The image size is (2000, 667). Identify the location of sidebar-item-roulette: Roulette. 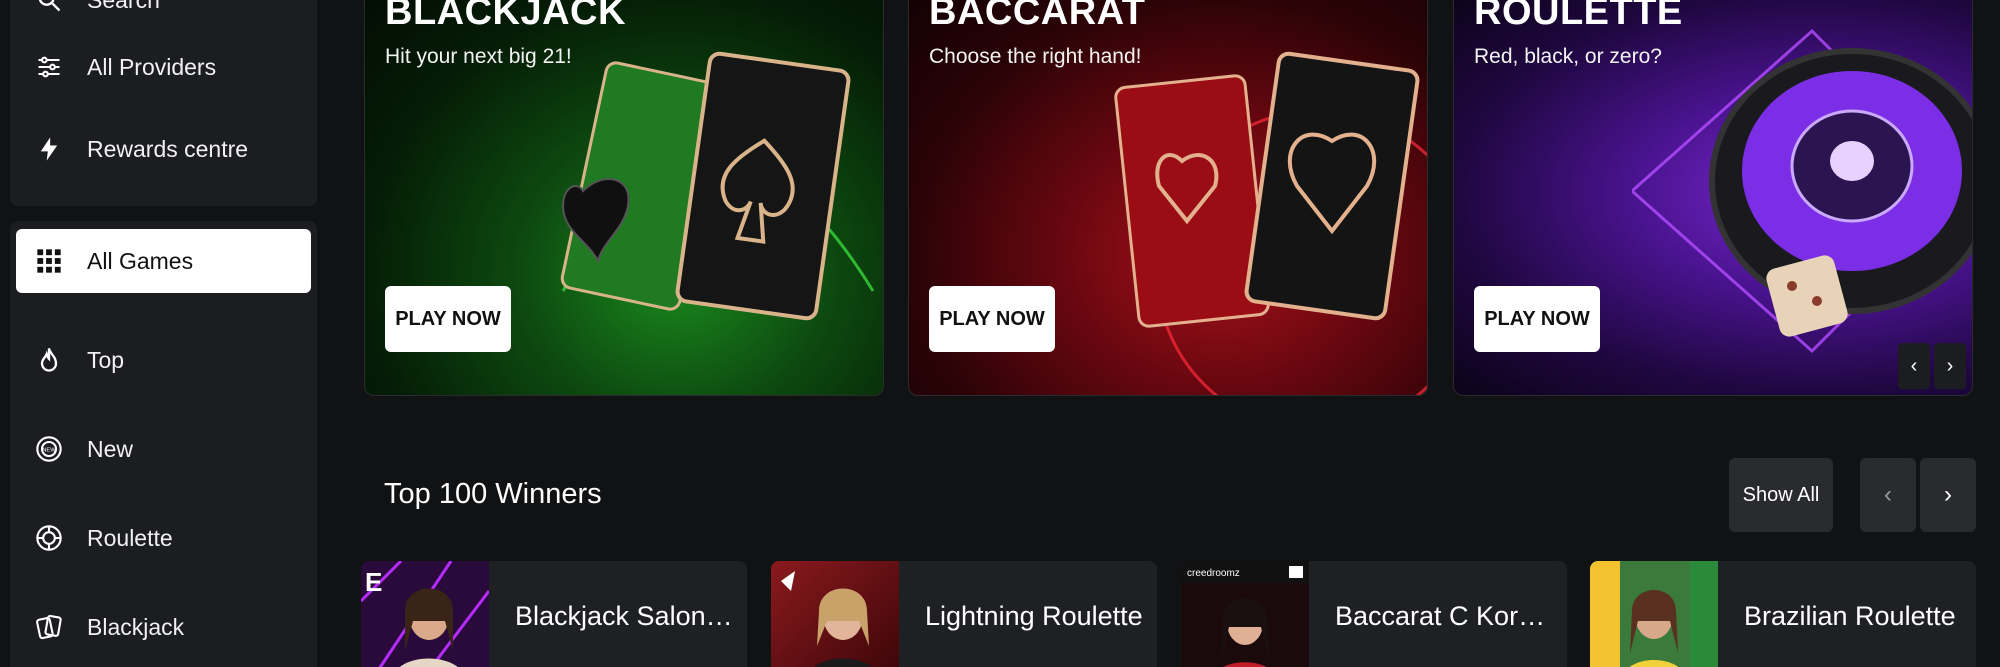
(163, 538).